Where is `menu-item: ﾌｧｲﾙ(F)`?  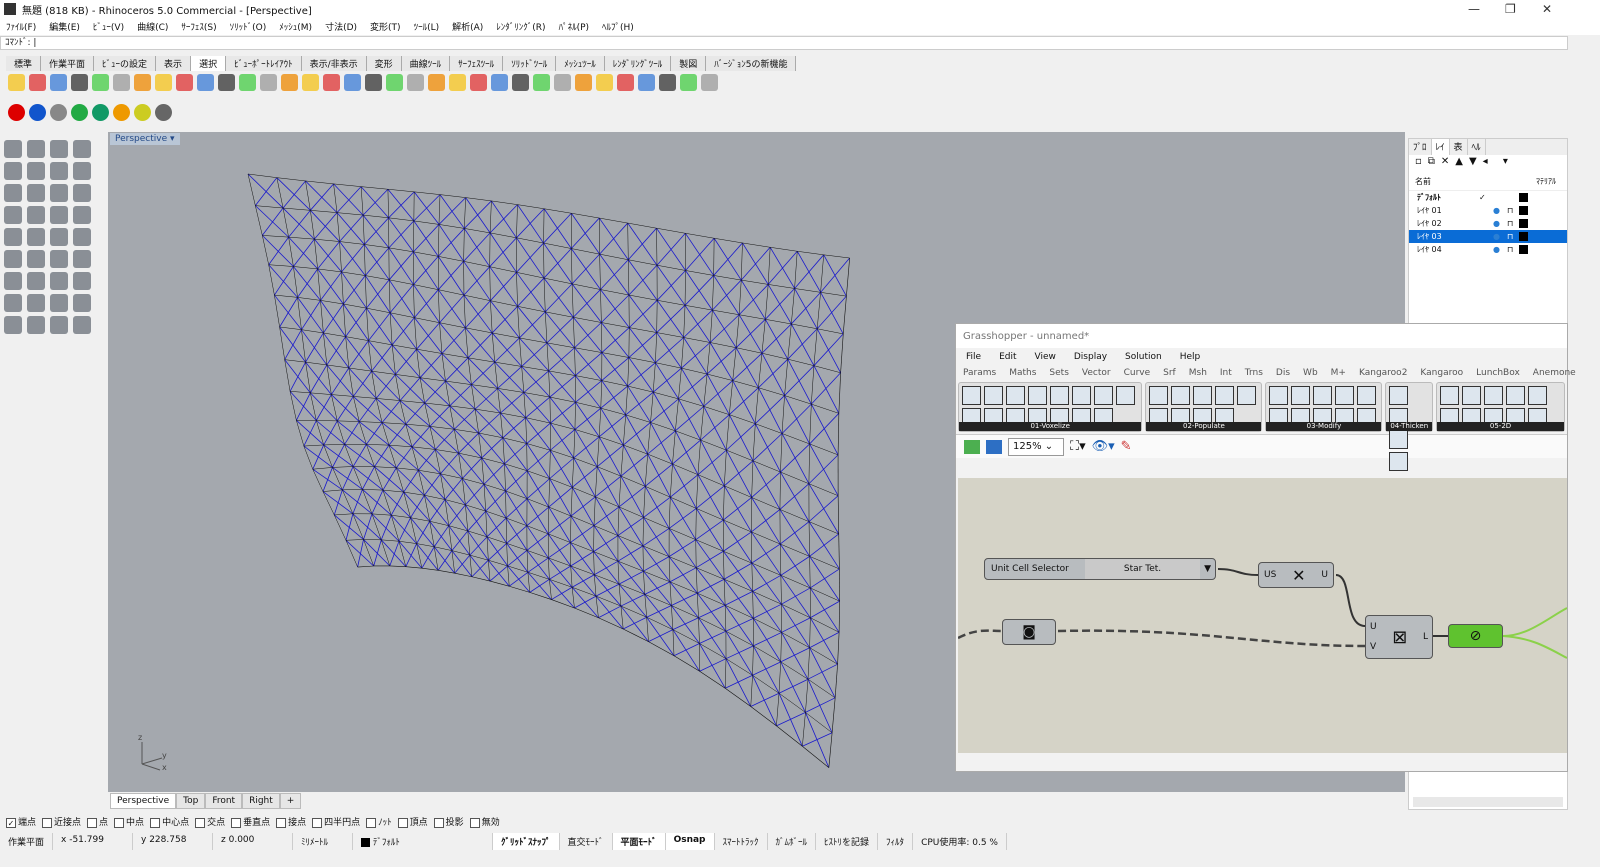
menu-item: ﾌｧｲﾙ(F) is located at coordinates (21, 26).